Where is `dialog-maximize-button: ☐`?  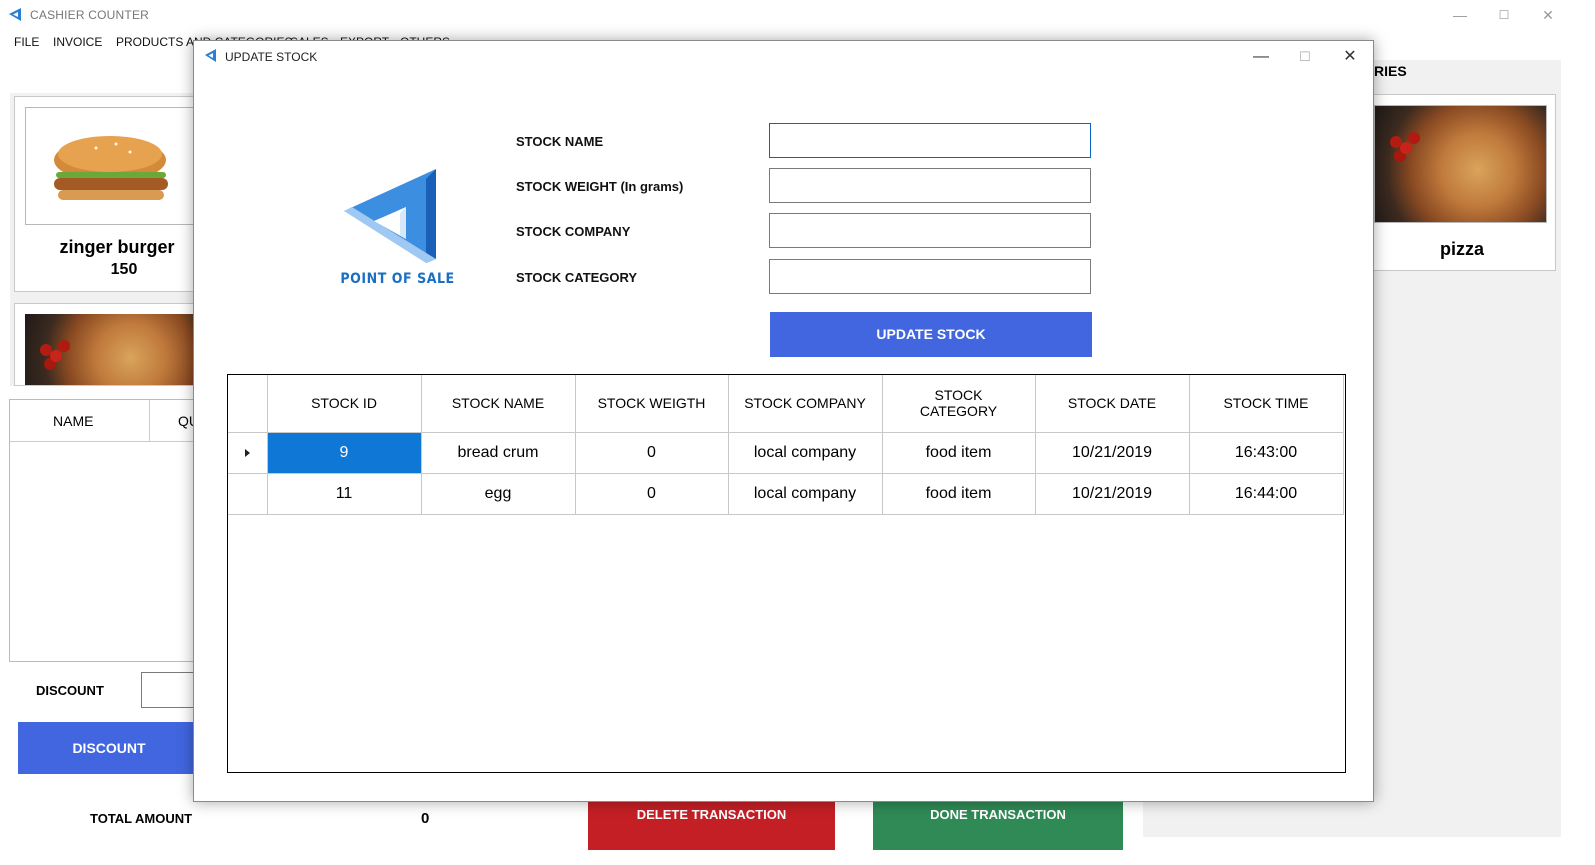
dialog-maximize-button: ☐ is located at coordinates (1305, 57).